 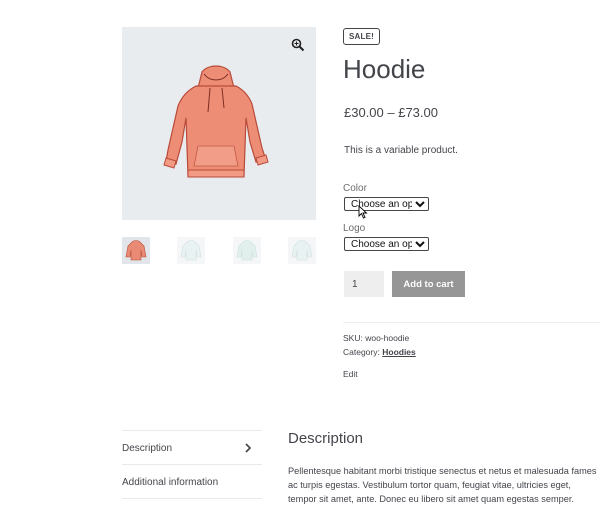 I want to click on zoom-icon, so click(x=298, y=45).